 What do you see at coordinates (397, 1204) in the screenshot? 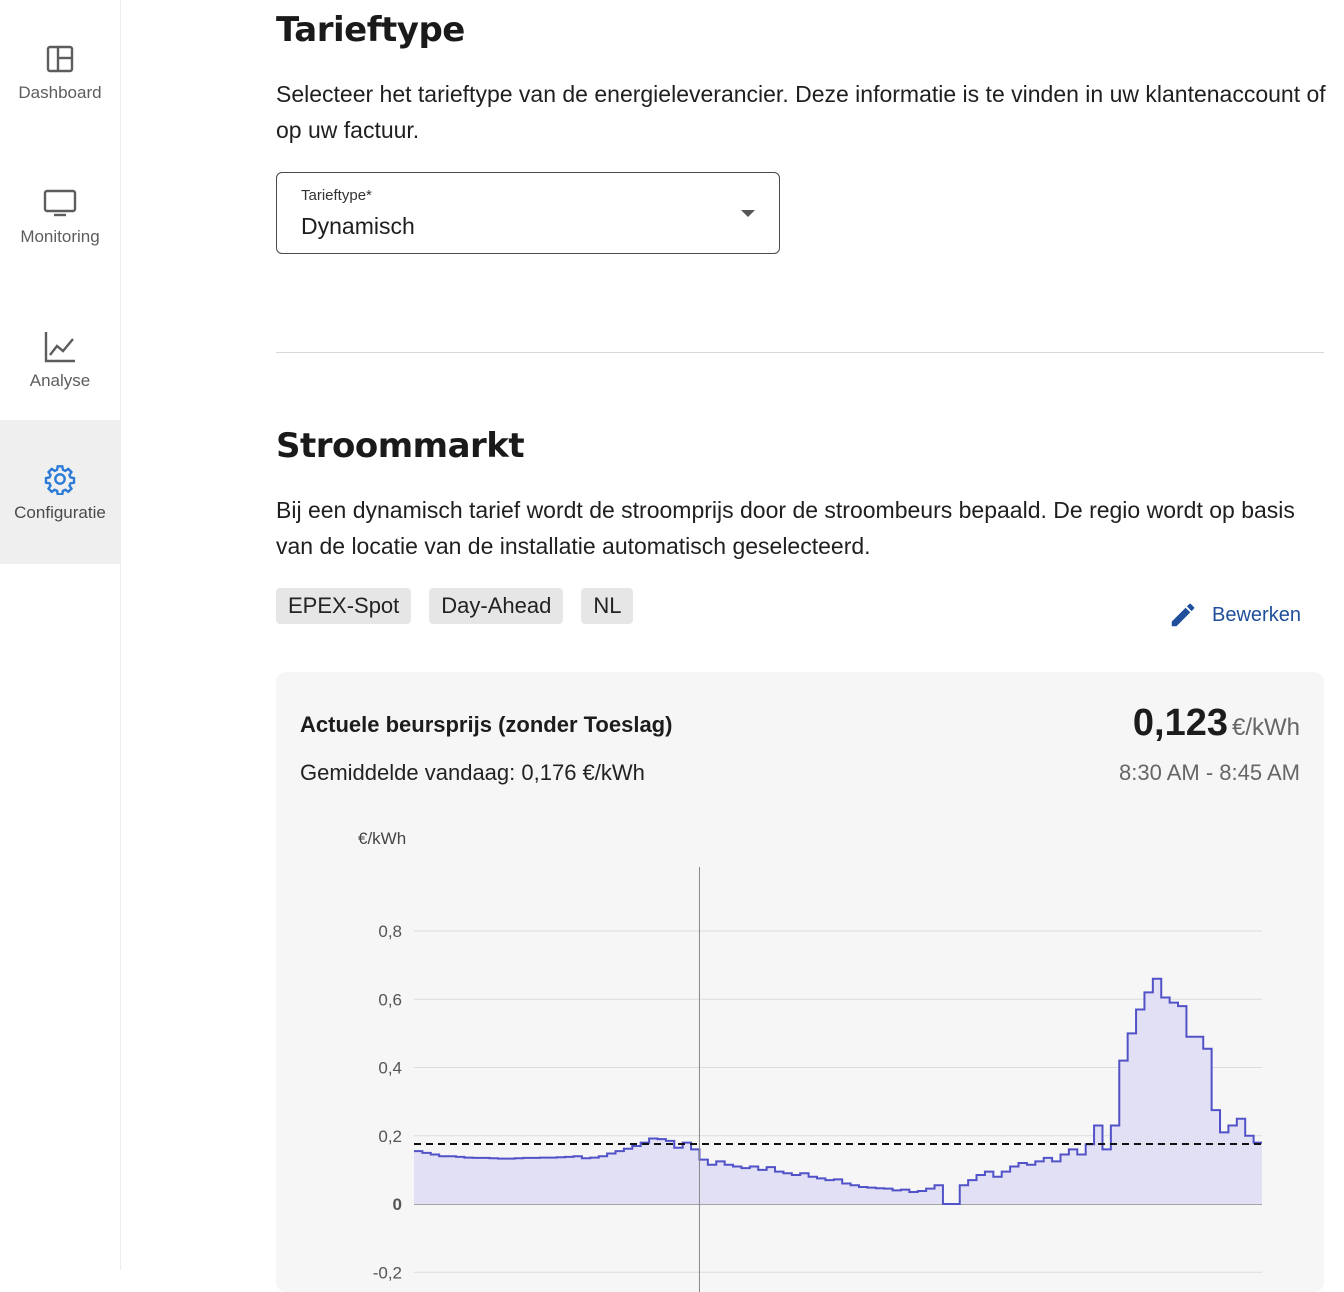
I see `y-tick-label: 0` at bounding box center [397, 1204].